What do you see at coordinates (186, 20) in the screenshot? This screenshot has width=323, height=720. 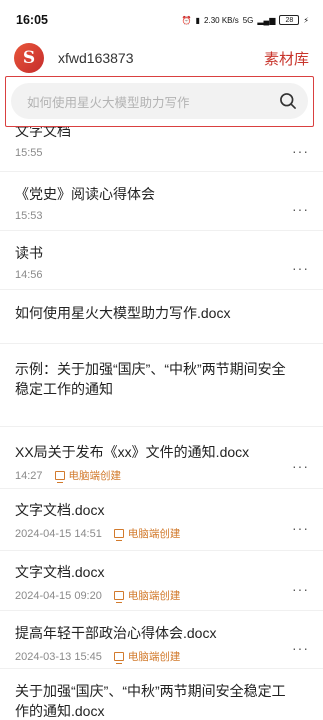 I see `alarm-icon: ⏰` at bounding box center [186, 20].